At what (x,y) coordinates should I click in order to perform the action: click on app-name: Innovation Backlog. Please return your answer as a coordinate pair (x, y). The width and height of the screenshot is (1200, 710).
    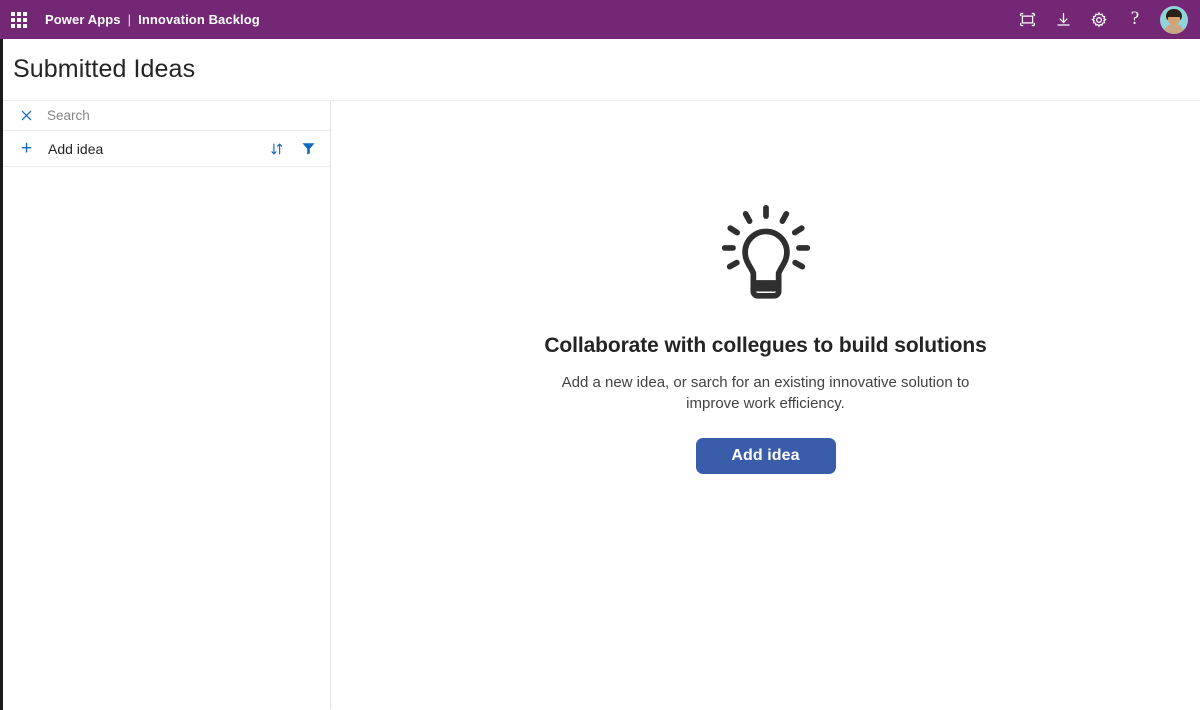
    Looking at the image, I should click on (199, 19).